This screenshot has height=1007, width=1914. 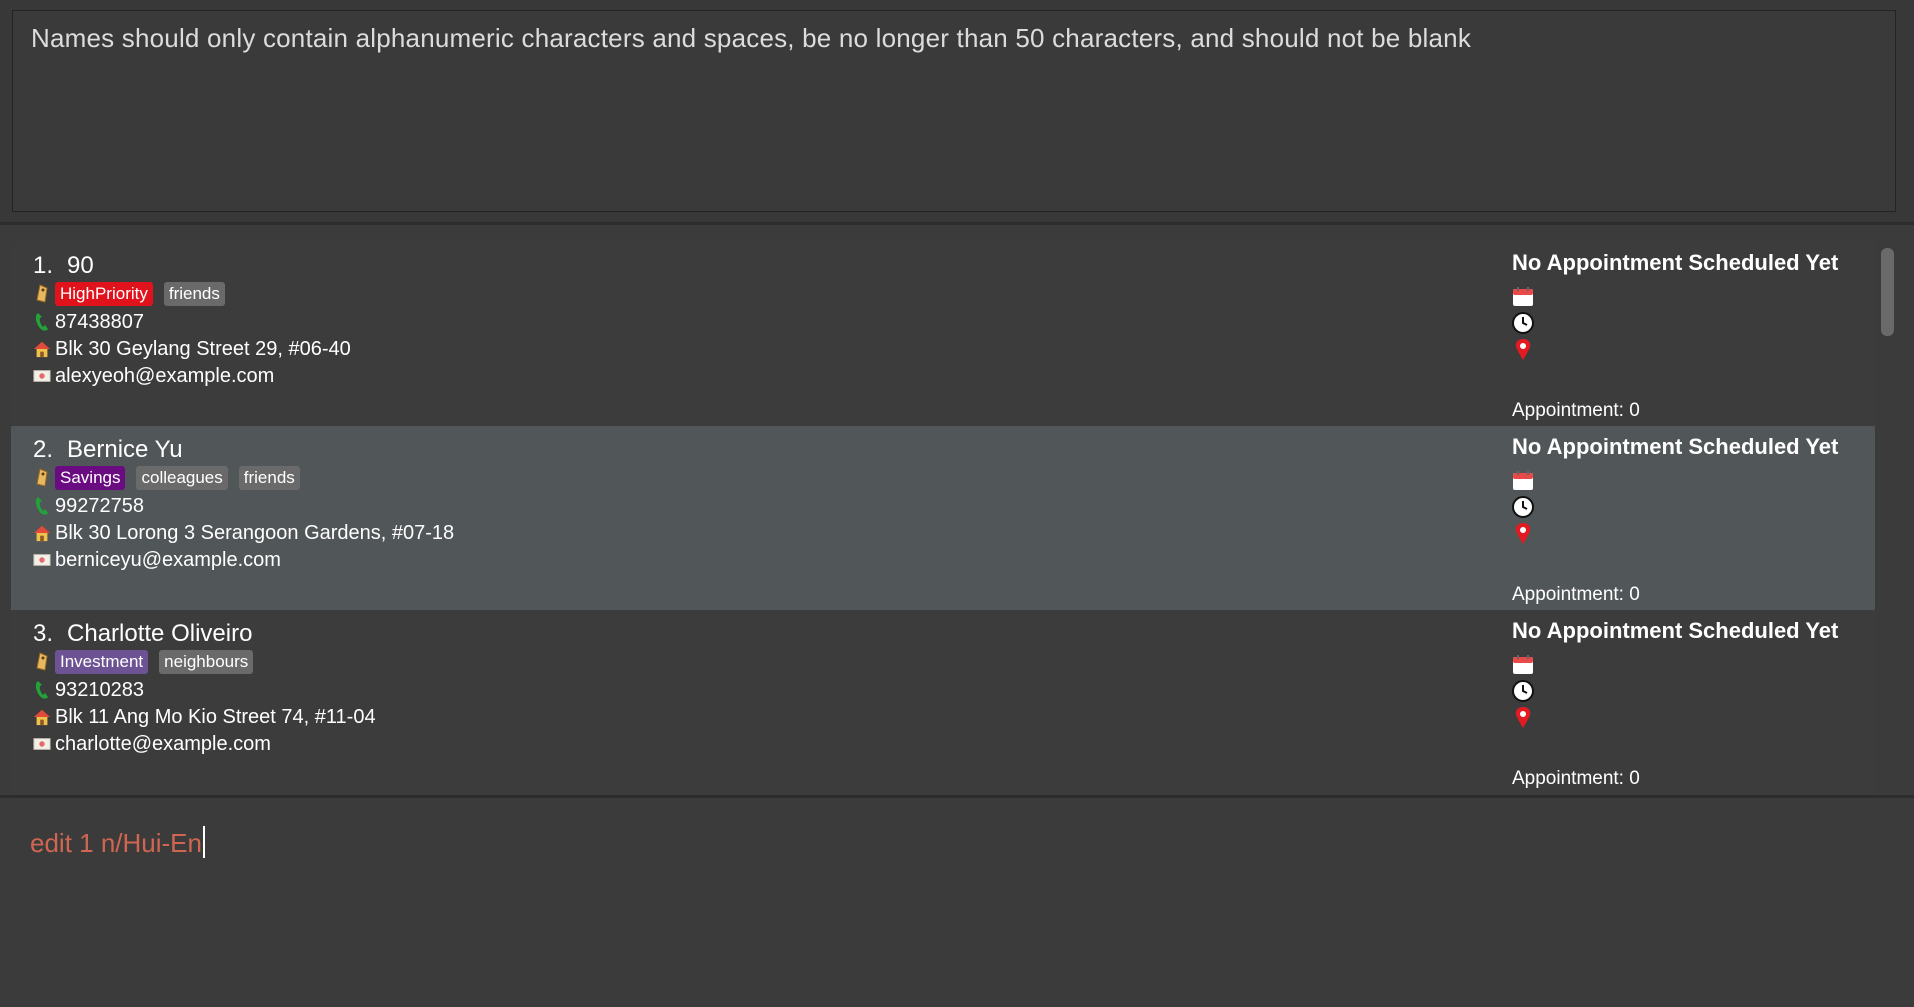 I want to click on phone-row: 93210283, so click(x=88, y=690).